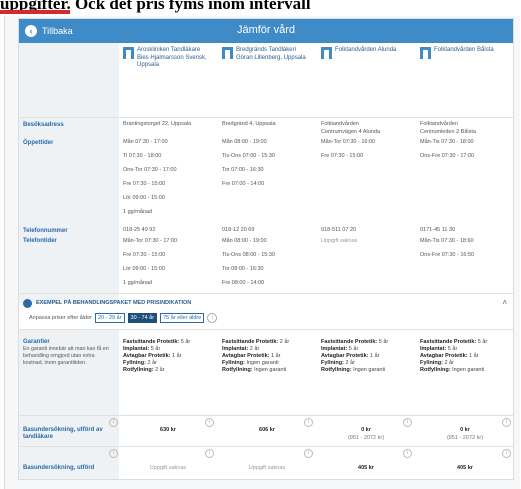 This screenshot has width=521, height=489. What do you see at coordinates (248, 156) in the screenshot?
I see `opening-hours-text: Tis-Ons 07:00 - 15:30` at bounding box center [248, 156].